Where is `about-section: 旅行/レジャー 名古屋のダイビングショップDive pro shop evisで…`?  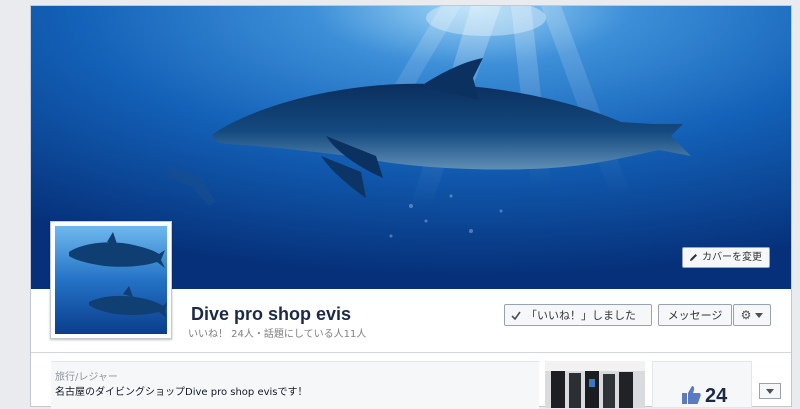
about-section: 旅行/レジャー 名古屋のダイビングショップDive pro shop evisで… is located at coordinates (295, 385).